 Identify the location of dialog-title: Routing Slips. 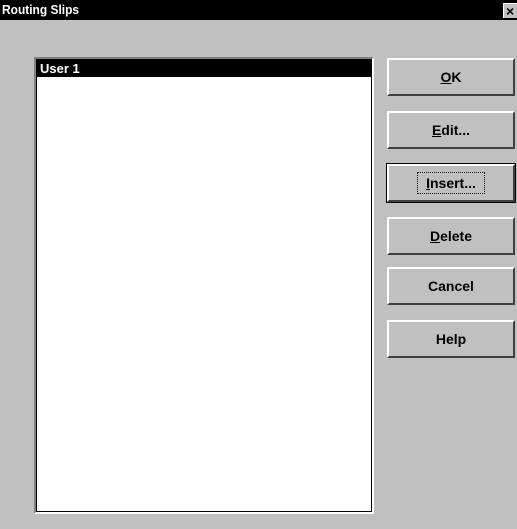
(41, 9).